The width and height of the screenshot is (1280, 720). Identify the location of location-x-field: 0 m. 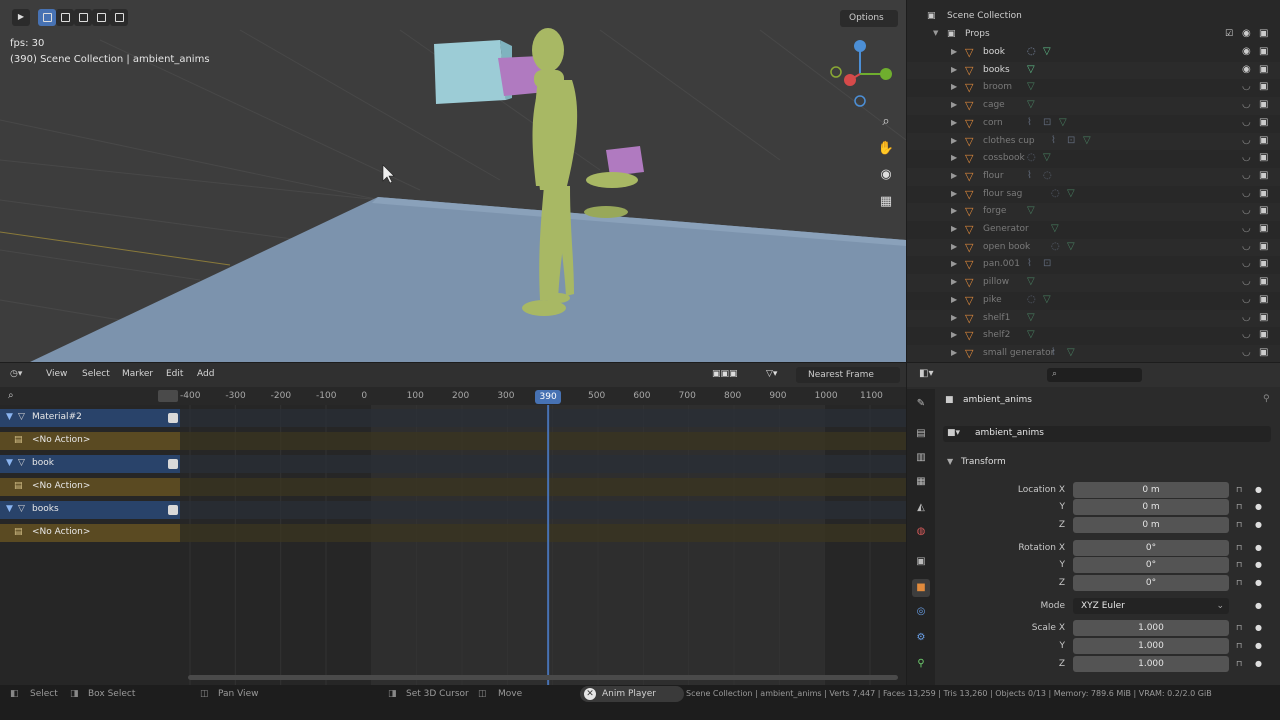
(1151, 490).